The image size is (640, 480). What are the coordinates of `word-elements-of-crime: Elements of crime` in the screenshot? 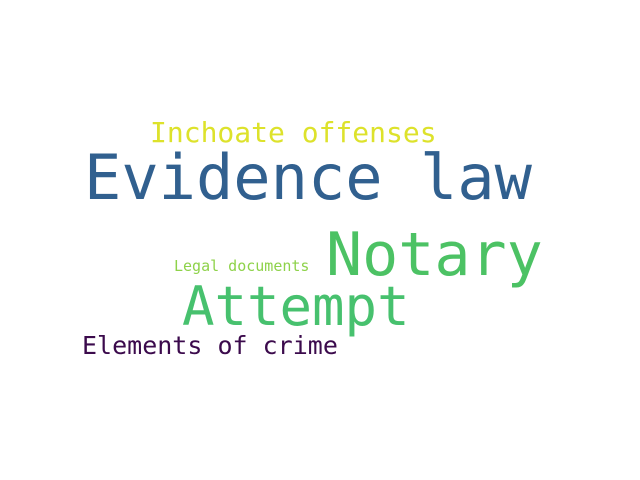 It's located at (210, 345).